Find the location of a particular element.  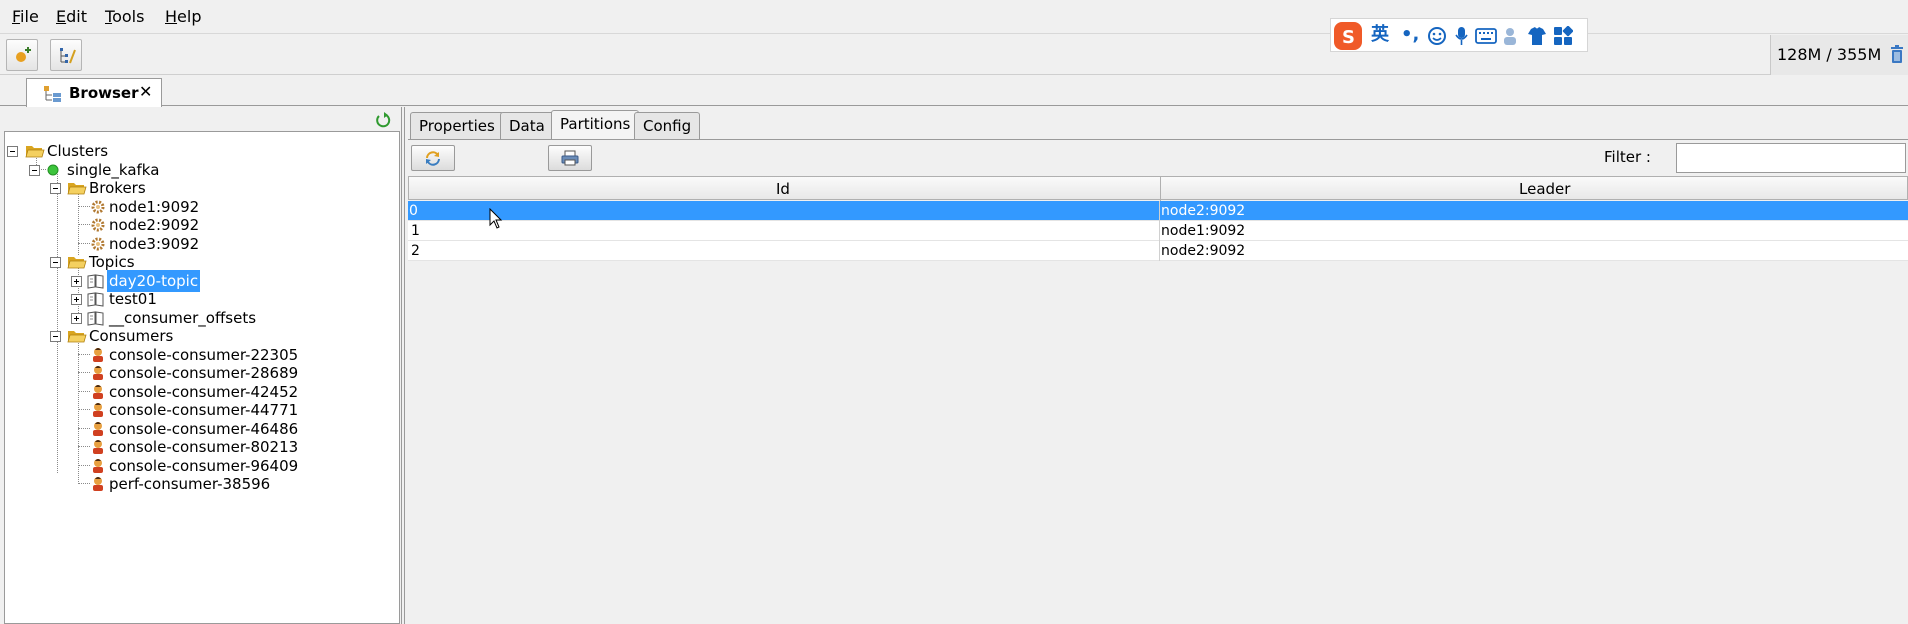

toolbar is located at coordinates (954, 55).